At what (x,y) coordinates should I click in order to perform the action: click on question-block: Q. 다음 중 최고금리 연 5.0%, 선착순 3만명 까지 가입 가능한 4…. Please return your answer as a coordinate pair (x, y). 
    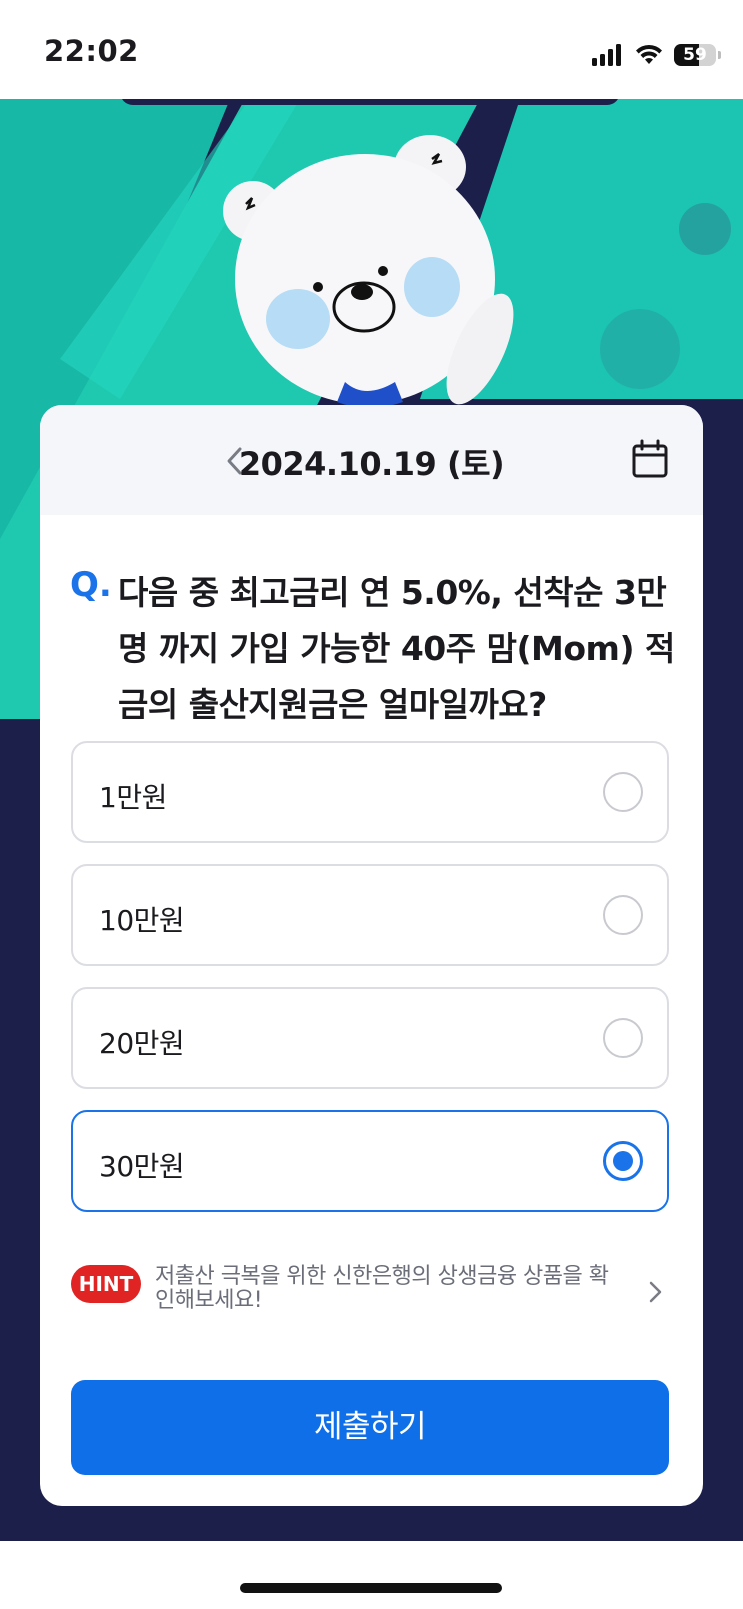
    Looking at the image, I should click on (375, 649).